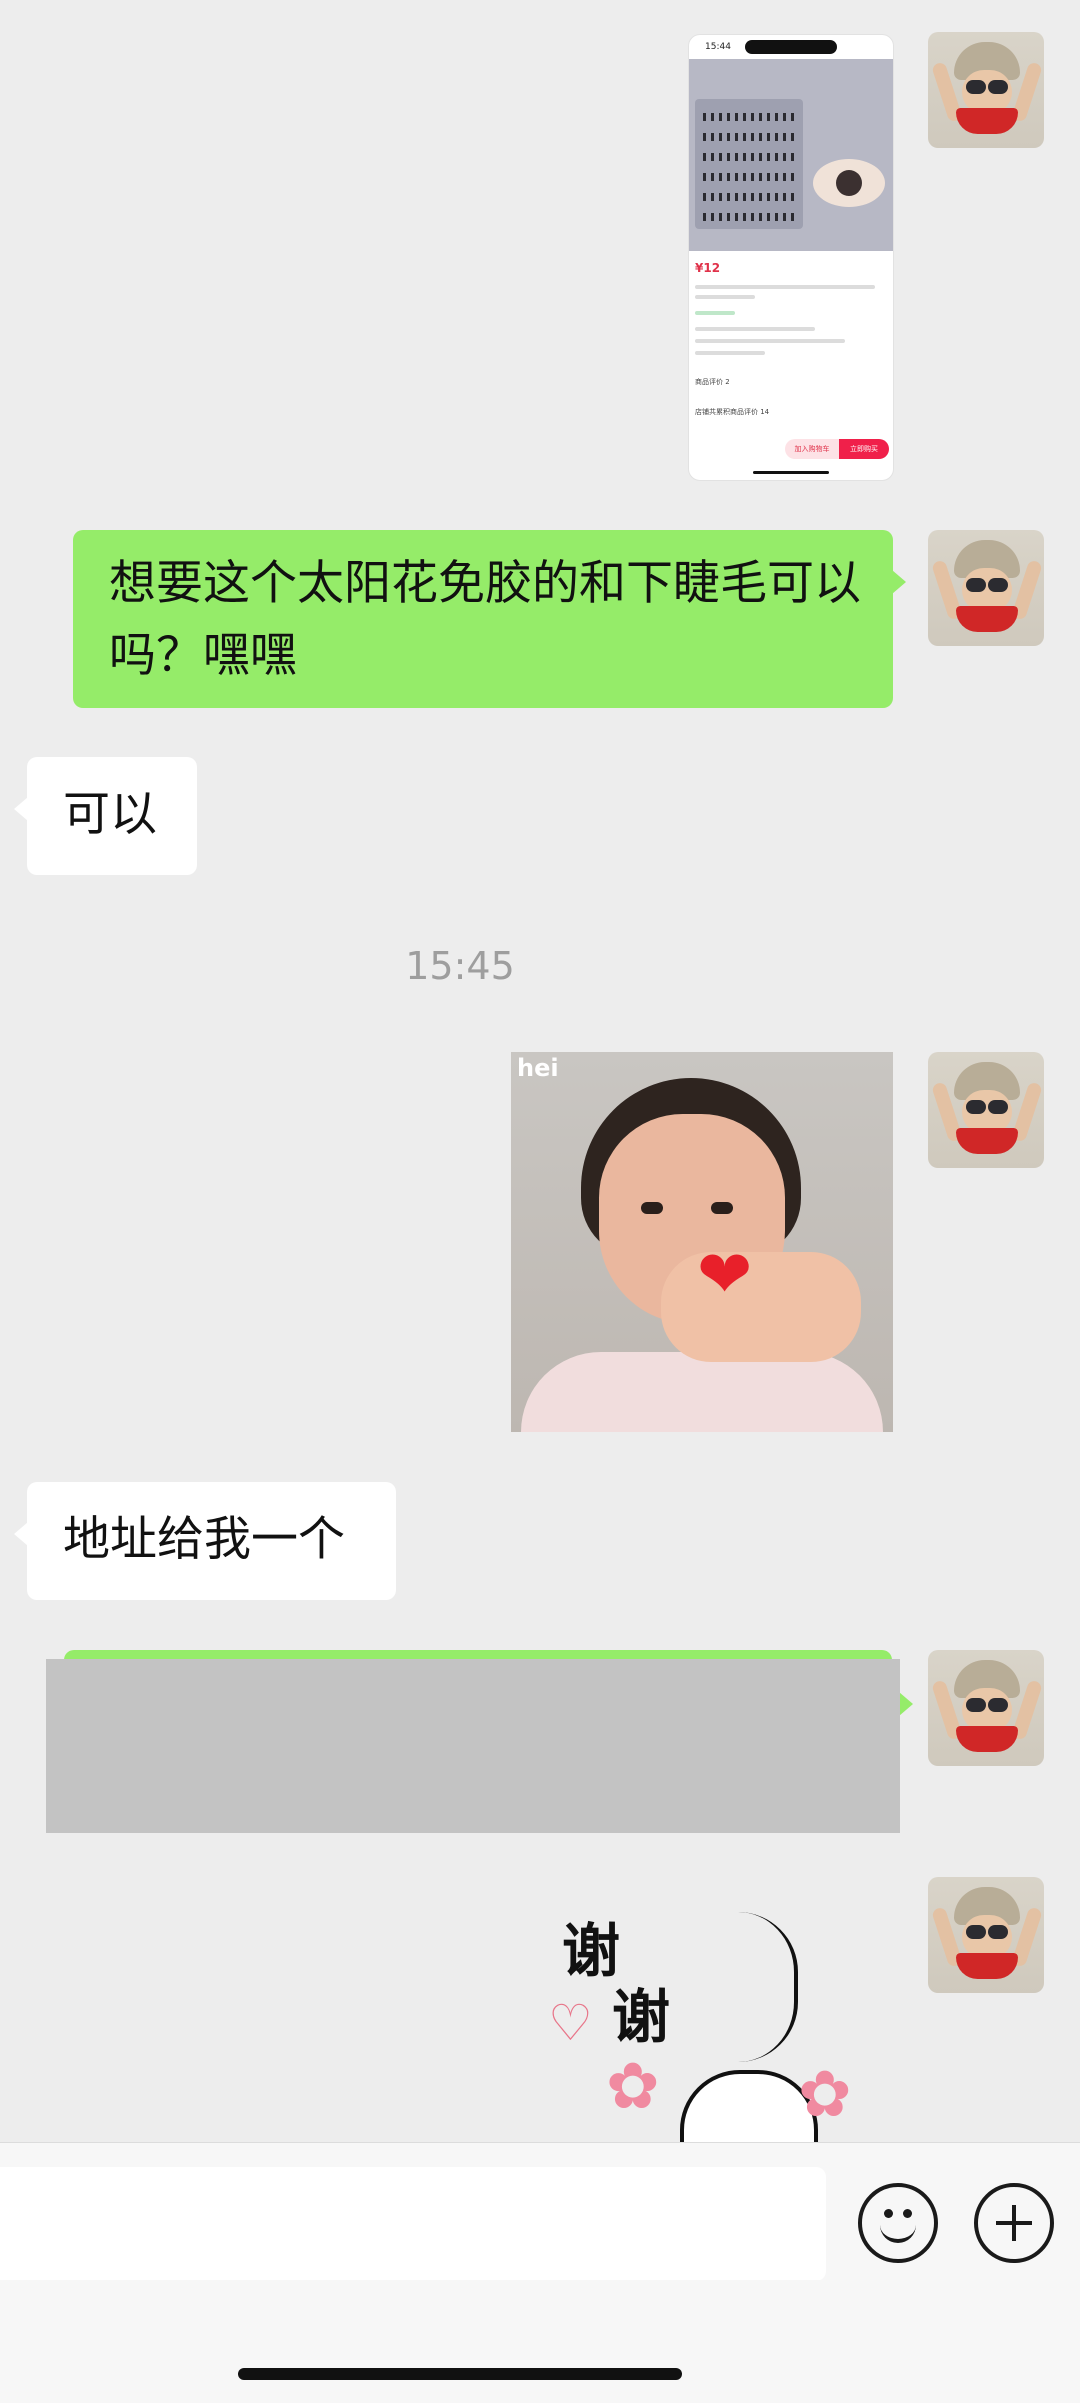  I want to click on received-message-bubble: 可以, so click(105, 816).